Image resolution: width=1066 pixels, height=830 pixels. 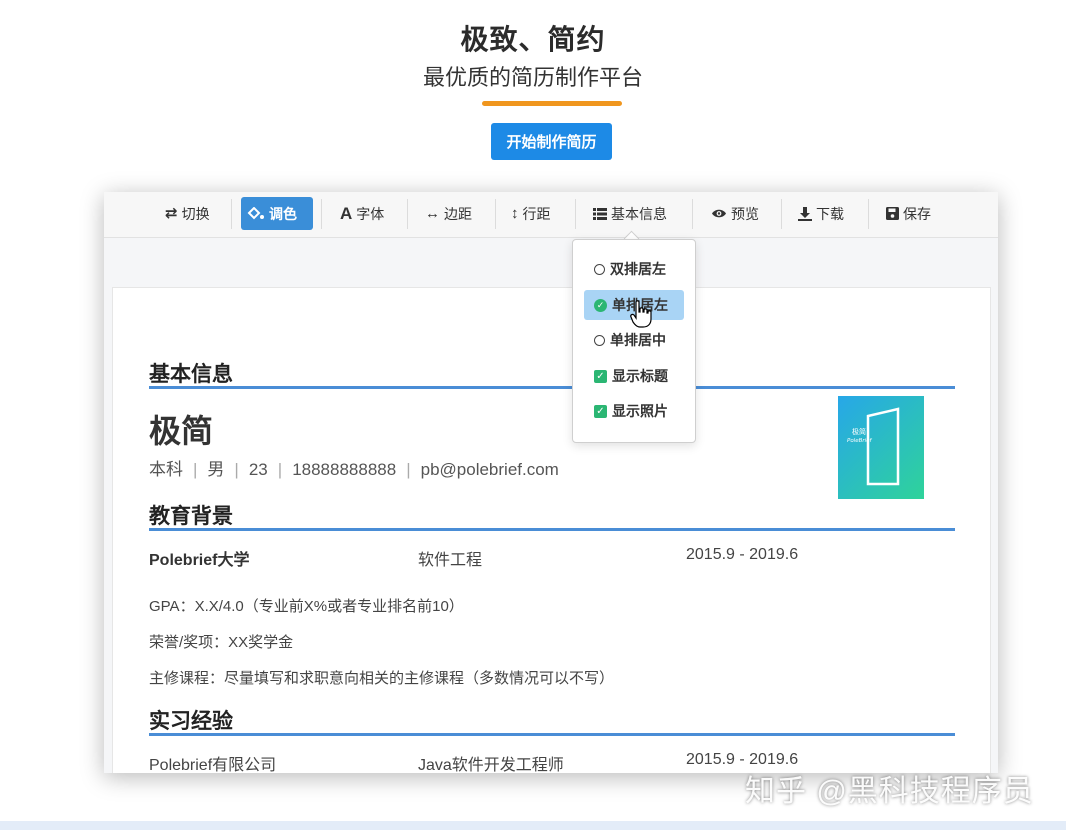 What do you see at coordinates (166, 469) in the screenshot?
I see `degree-text: 本科` at bounding box center [166, 469].